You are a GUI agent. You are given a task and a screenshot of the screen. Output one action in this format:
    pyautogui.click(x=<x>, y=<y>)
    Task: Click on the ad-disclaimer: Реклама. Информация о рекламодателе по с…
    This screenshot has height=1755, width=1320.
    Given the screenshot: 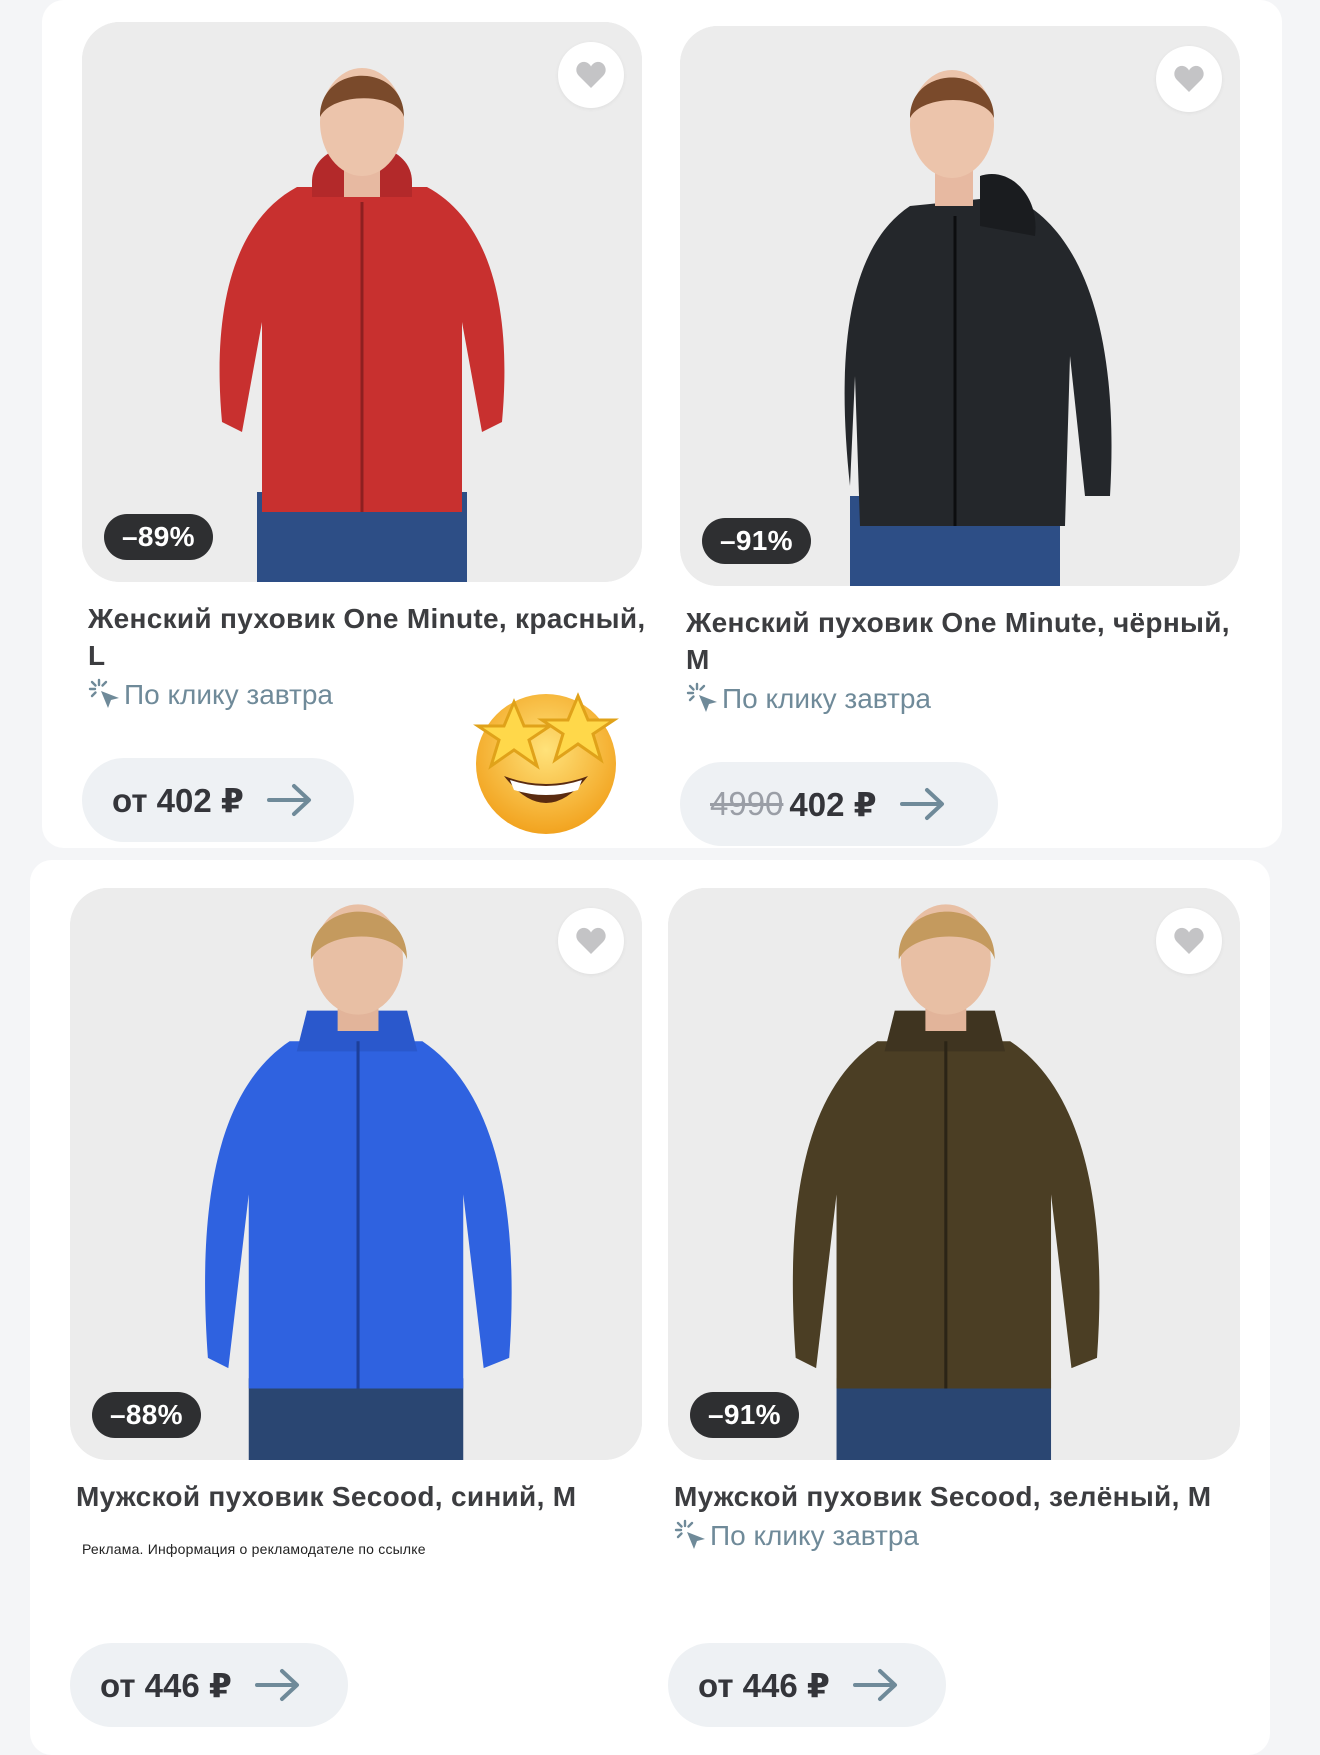 What is the action you would take?
    pyautogui.click(x=356, y=1549)
    